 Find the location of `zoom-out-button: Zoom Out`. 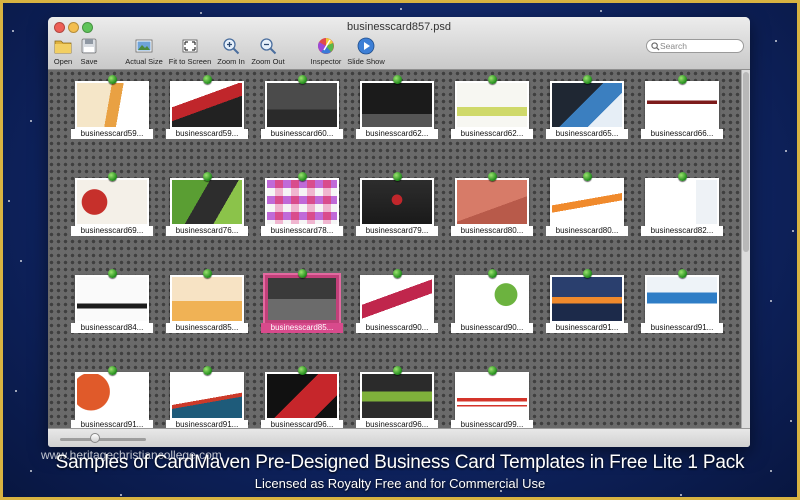

zoom-out-button: Zoom Out is located at coordinates (268, 51).